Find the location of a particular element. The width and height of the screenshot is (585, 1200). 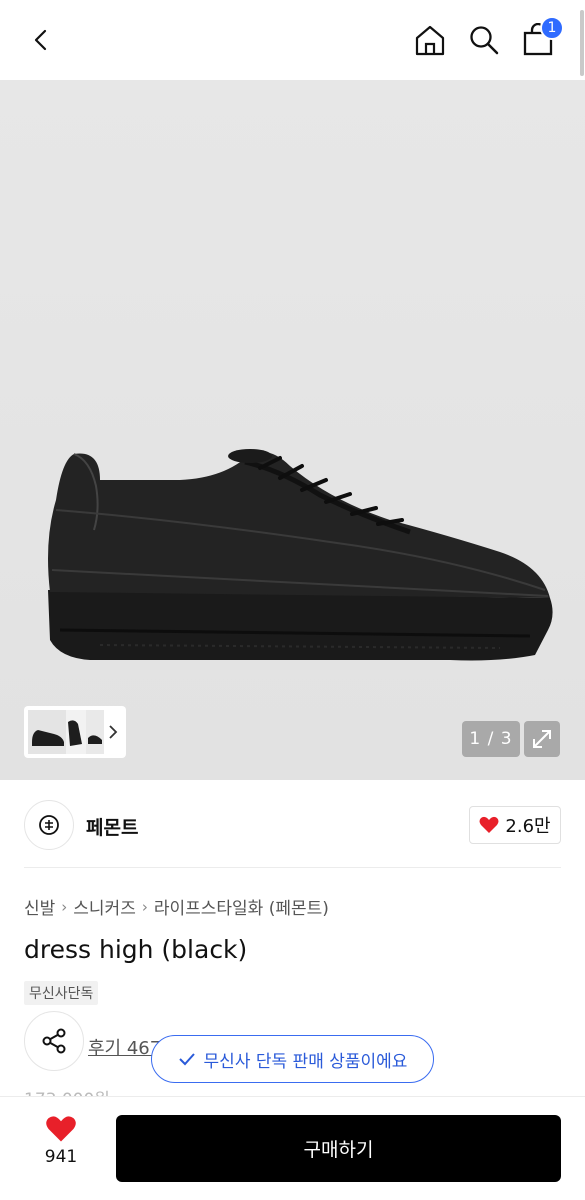

search-button is located at coordinates (484, 40).